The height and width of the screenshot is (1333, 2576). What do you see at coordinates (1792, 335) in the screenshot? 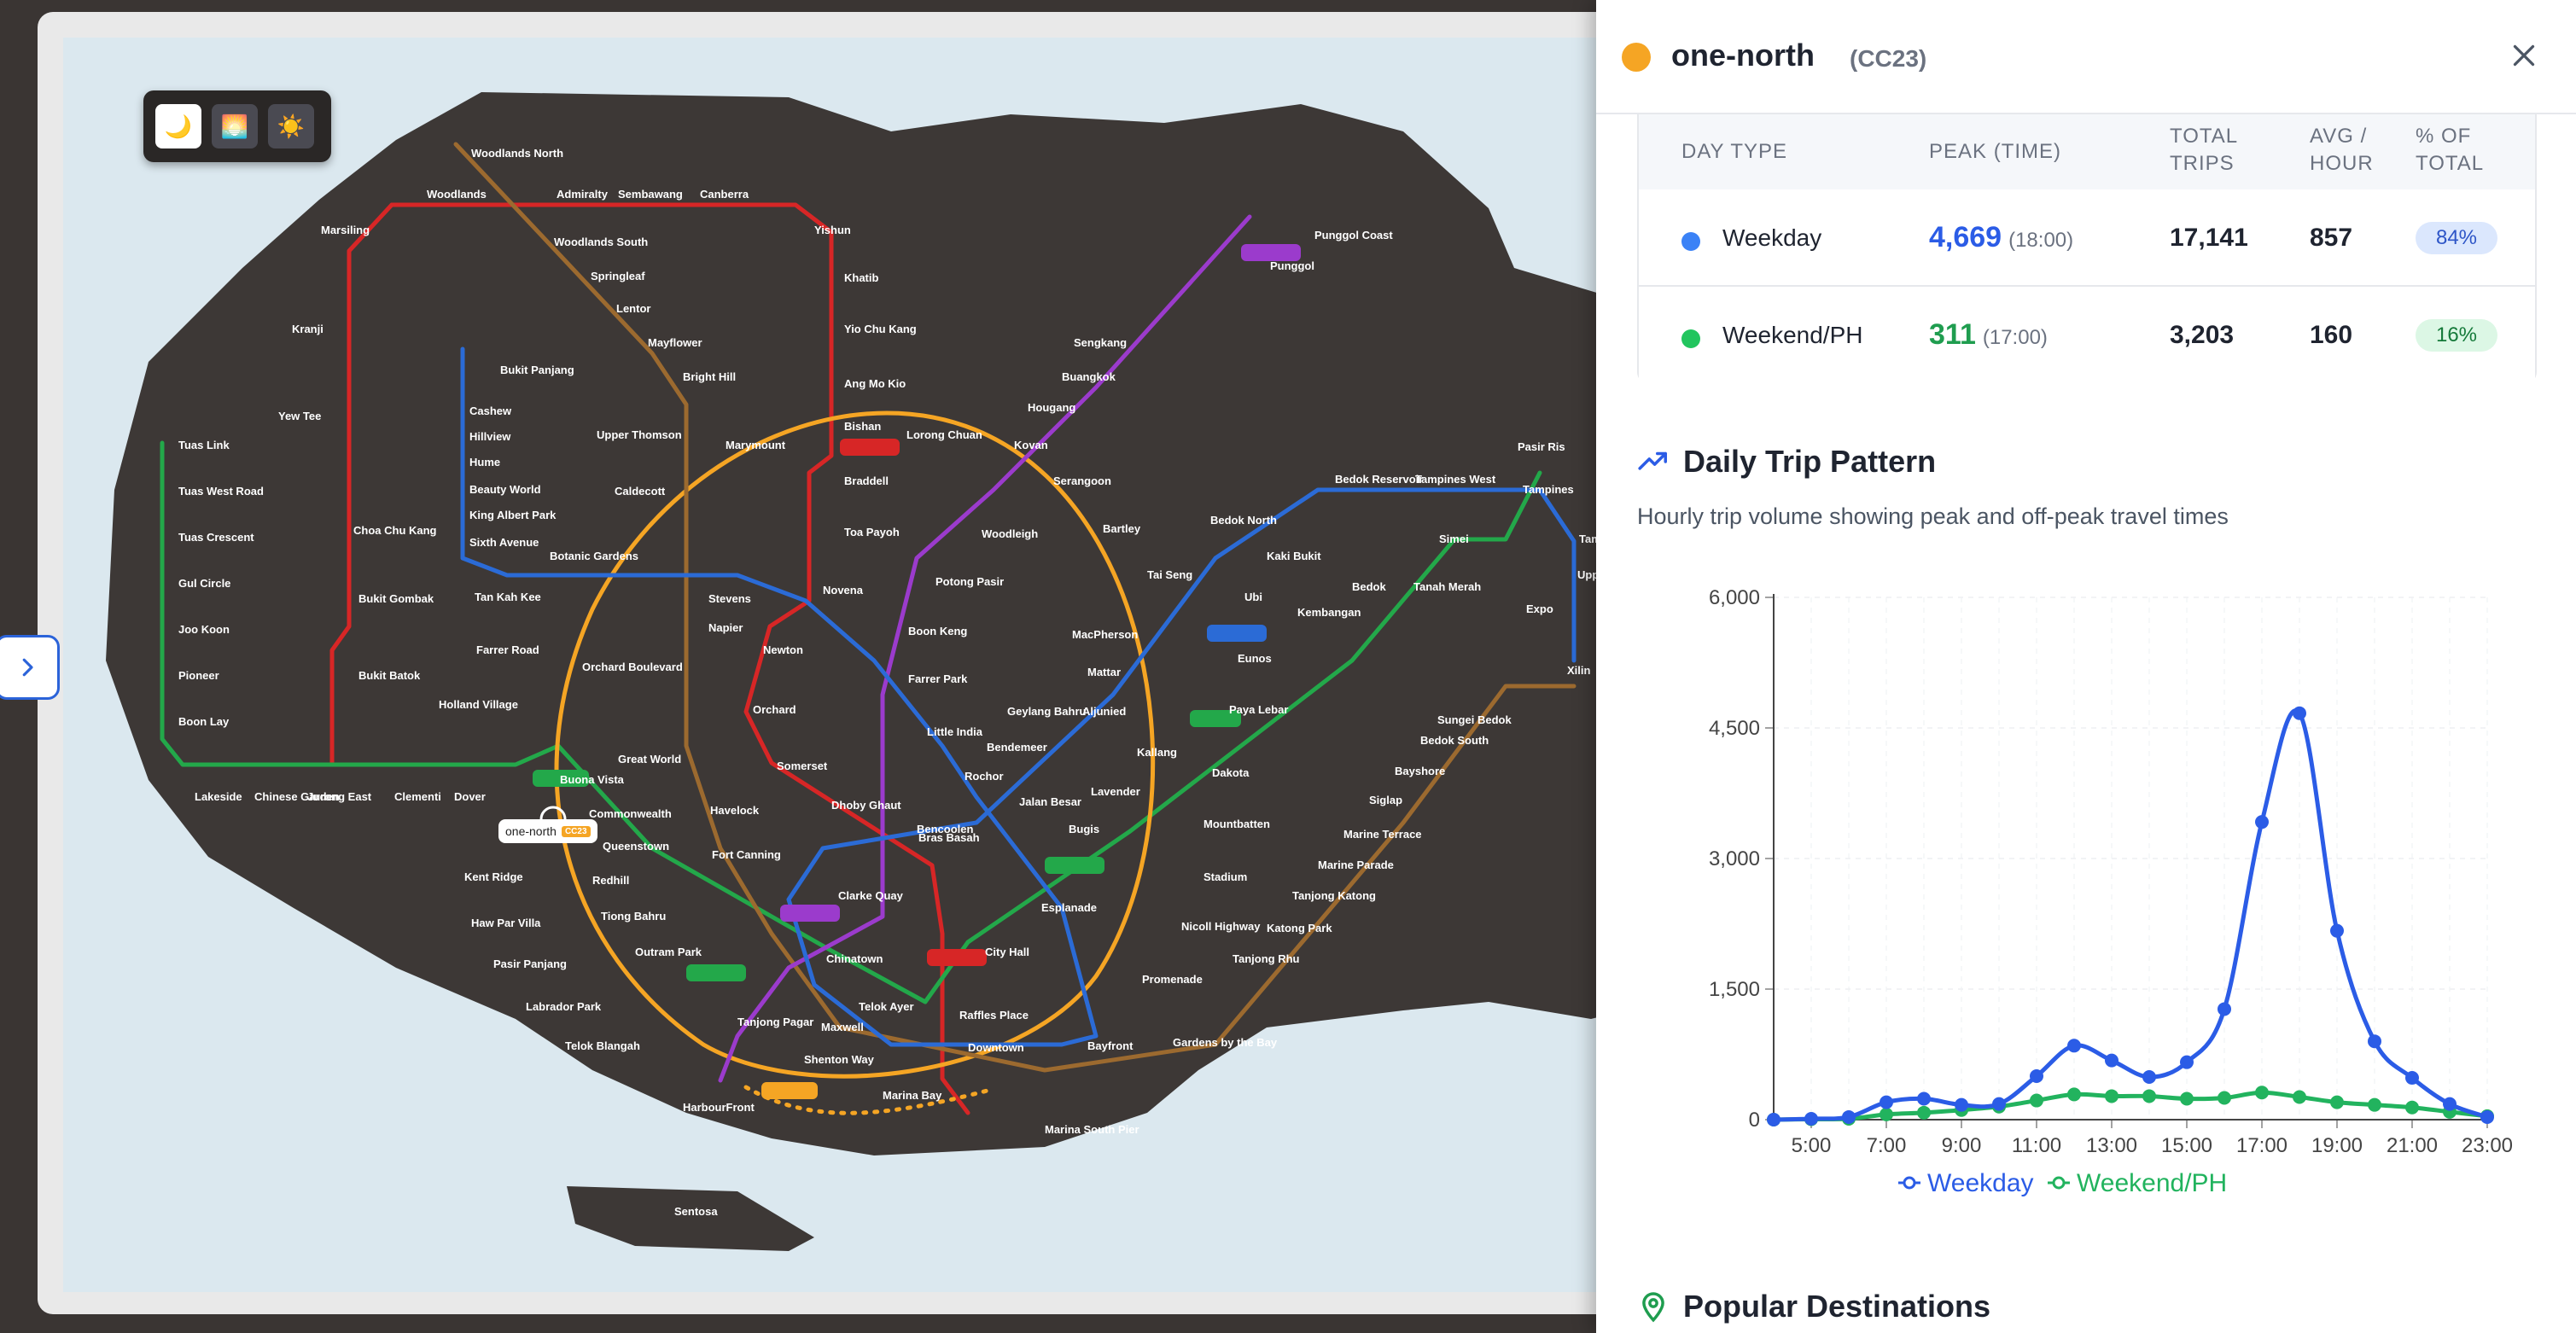
I see `day-type: Weekend/PH` at bounding box center [1792, 335].